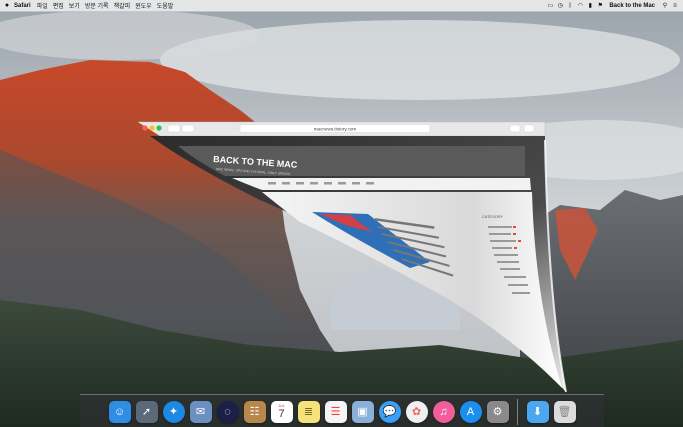  Describe the element at coordinates (470, 411) in the screenshot. I see `app-store-icon: A` at that location.